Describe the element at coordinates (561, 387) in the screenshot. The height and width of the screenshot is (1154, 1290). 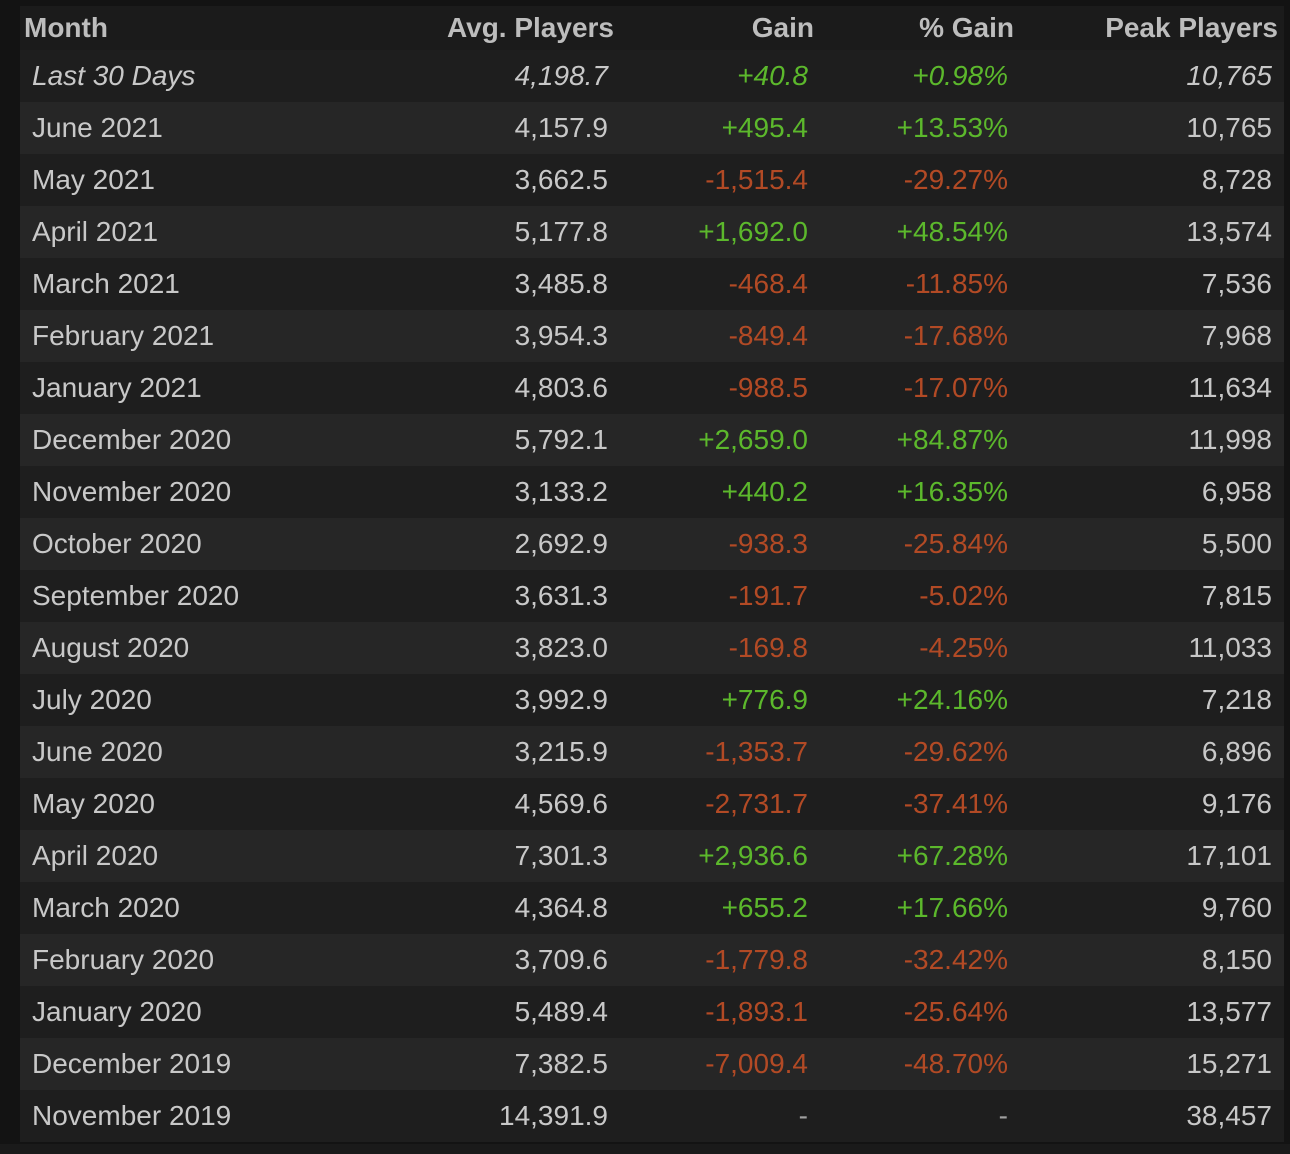
I see `avg-players-cell: 4,803.6` at that location.